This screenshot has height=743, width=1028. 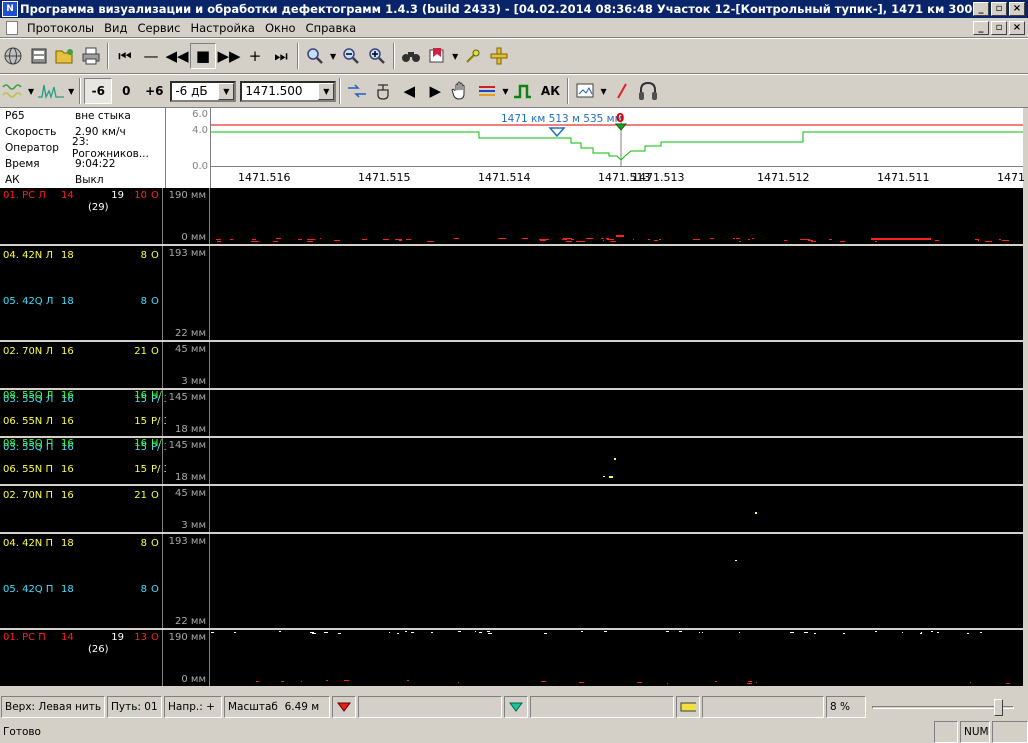 What do you see at coordinates (81, 216) in the screenshot?
I see `channel-label: 01. РС Л 14 19 10 О (29)` at bounding box center [81, 216].